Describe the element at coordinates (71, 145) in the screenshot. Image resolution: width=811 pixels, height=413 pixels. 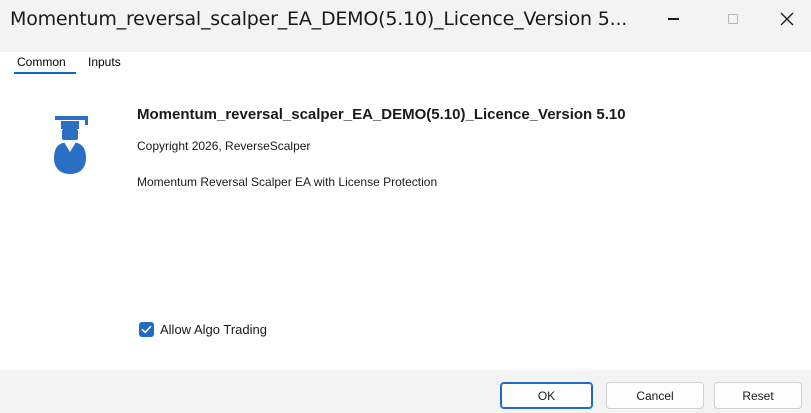
I see `graduate-icon` at that location.